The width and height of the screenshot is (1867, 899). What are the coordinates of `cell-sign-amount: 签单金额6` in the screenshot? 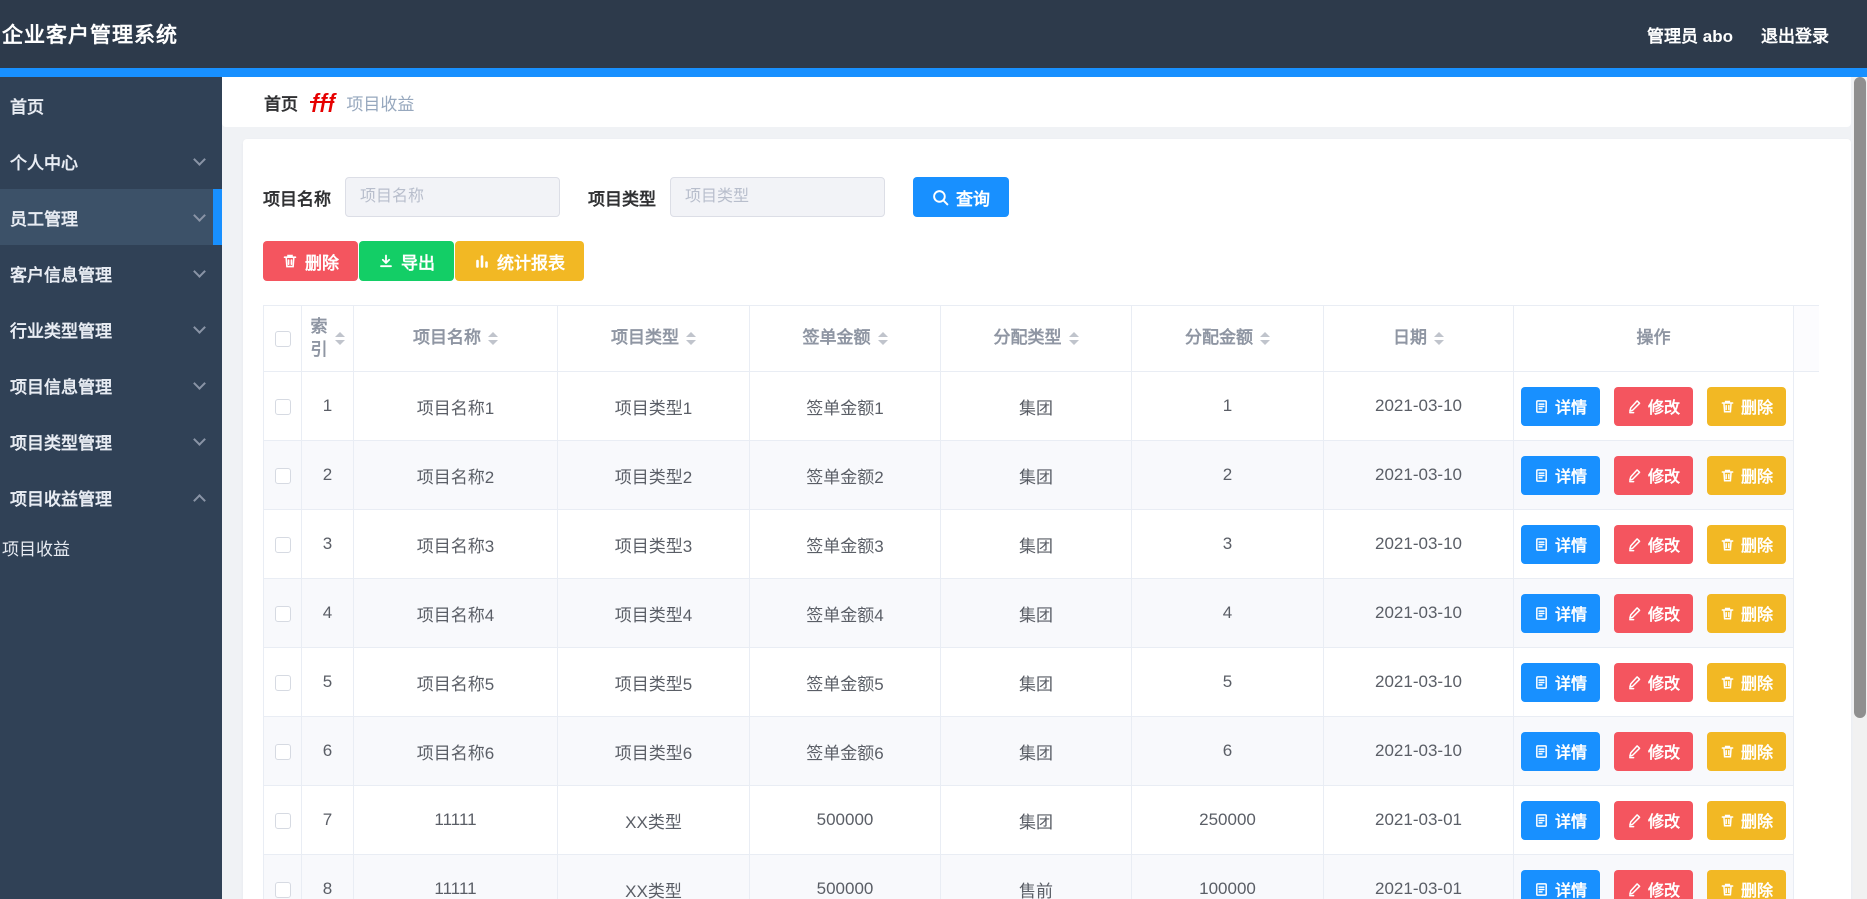 It's located at (845, 751).